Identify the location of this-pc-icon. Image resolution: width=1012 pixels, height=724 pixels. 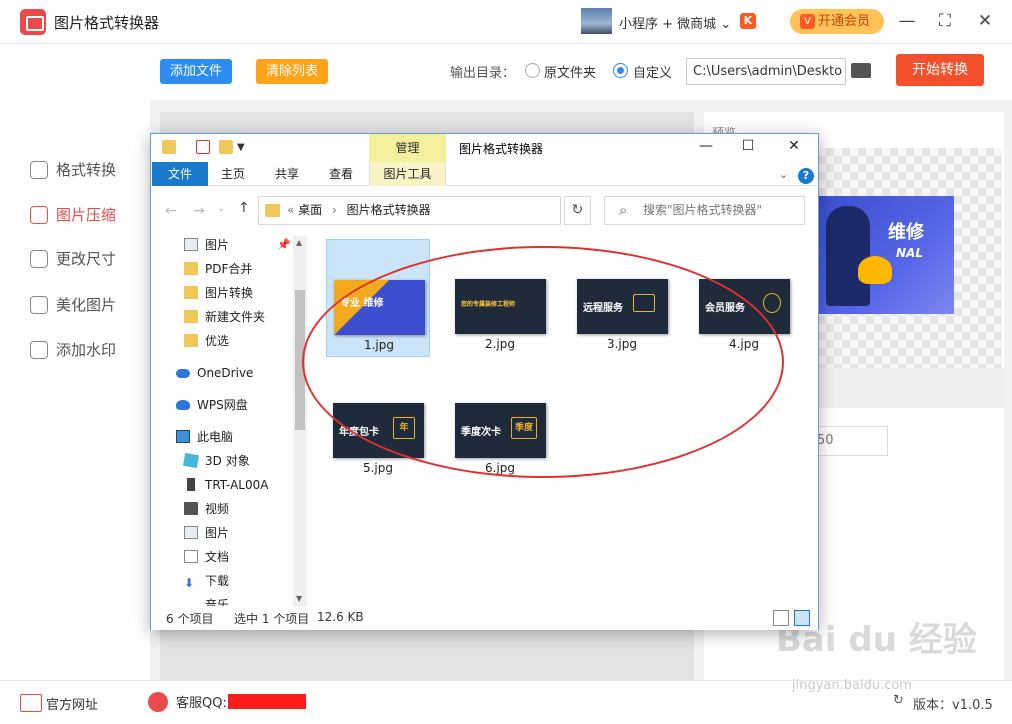
(183, 436).